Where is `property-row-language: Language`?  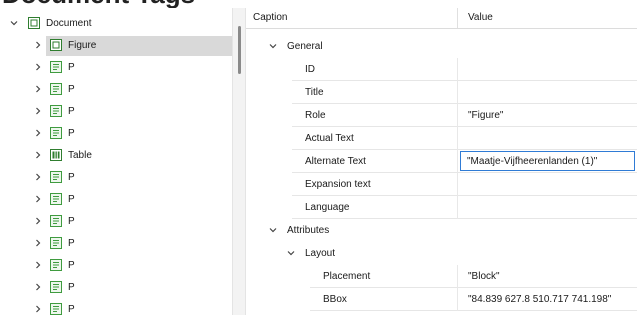 property-row-language: Language is located at coordinates (441, 207).